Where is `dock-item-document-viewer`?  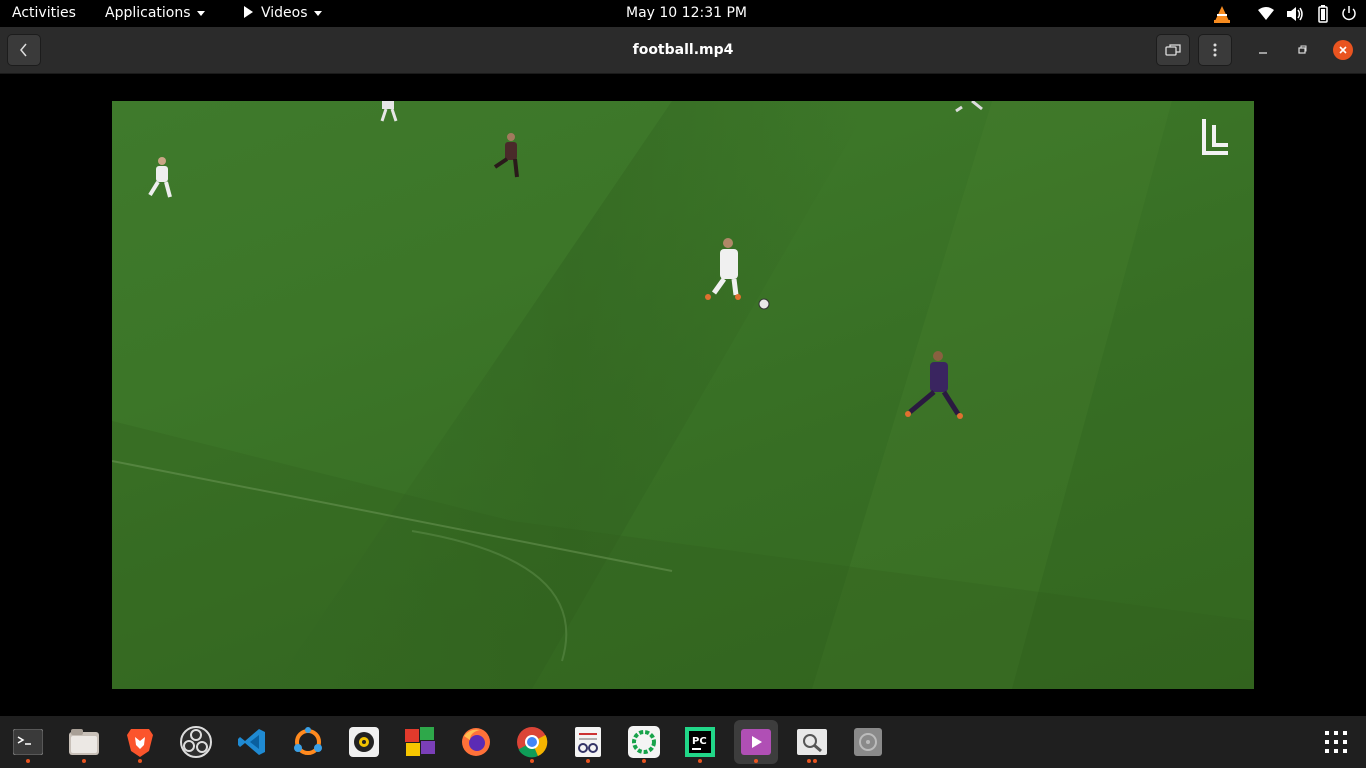
dock-item-document-viewer is located at coordinates (588, 742).